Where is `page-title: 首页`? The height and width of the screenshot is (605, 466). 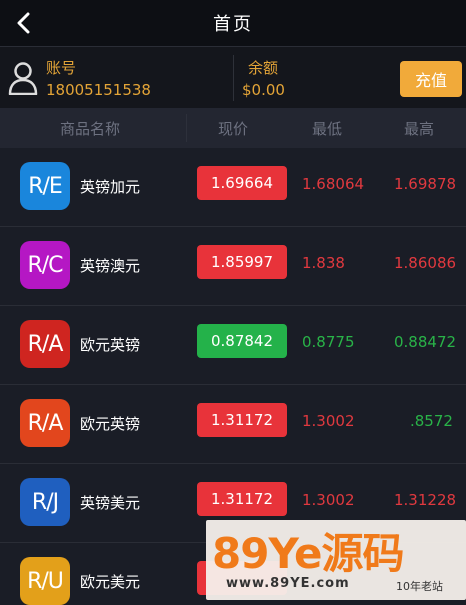
page-title: 首页 is located at coordinates (233, 24).